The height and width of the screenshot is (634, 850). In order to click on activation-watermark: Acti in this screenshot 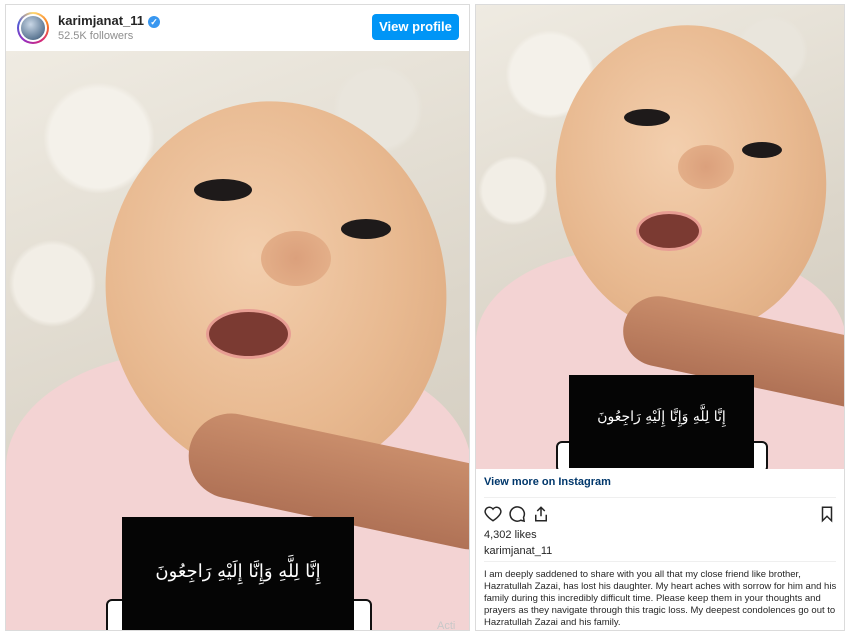, I will do `click(446, 626)`.